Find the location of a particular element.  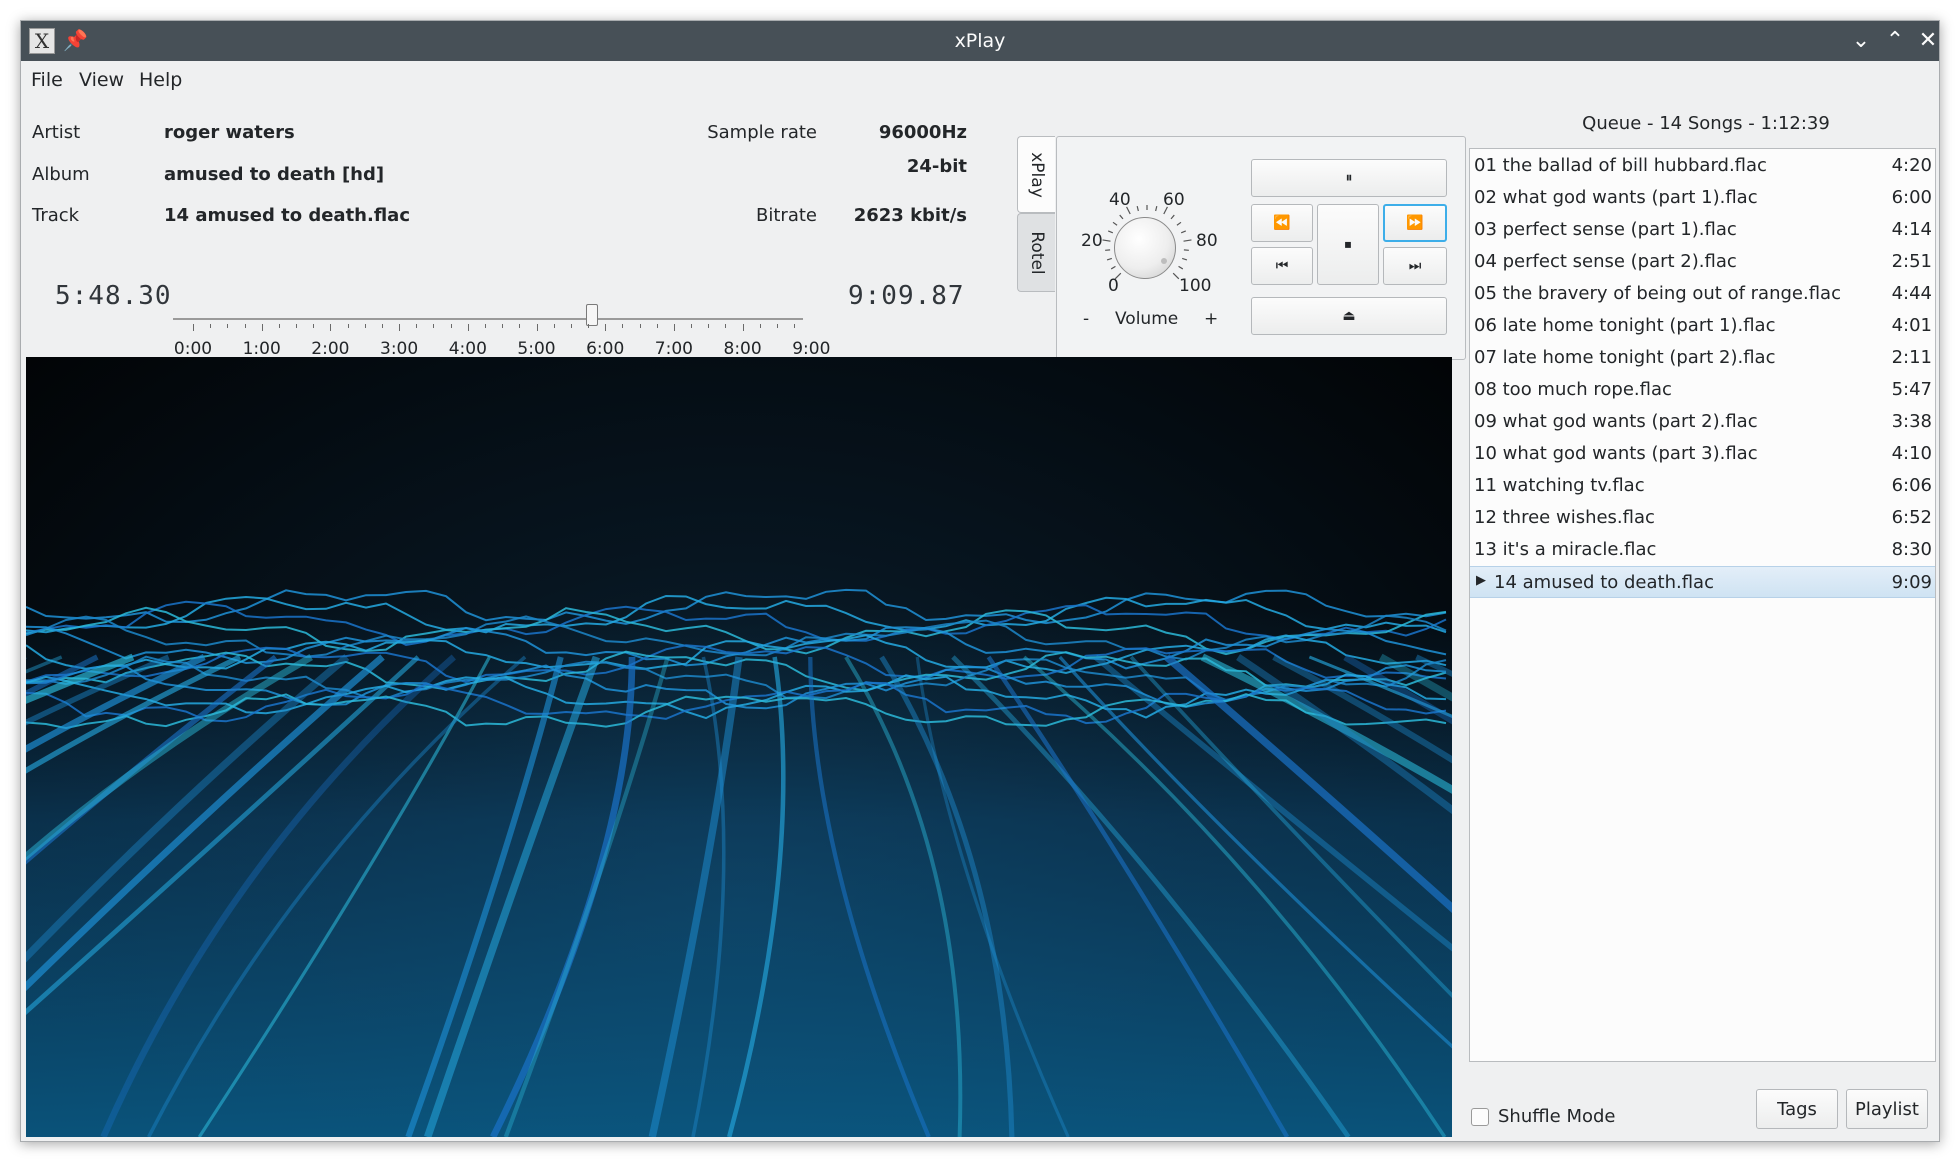

queue-item: 09 what god wants (part 2).flac 3:38 is located at coordinates (1702, 422).